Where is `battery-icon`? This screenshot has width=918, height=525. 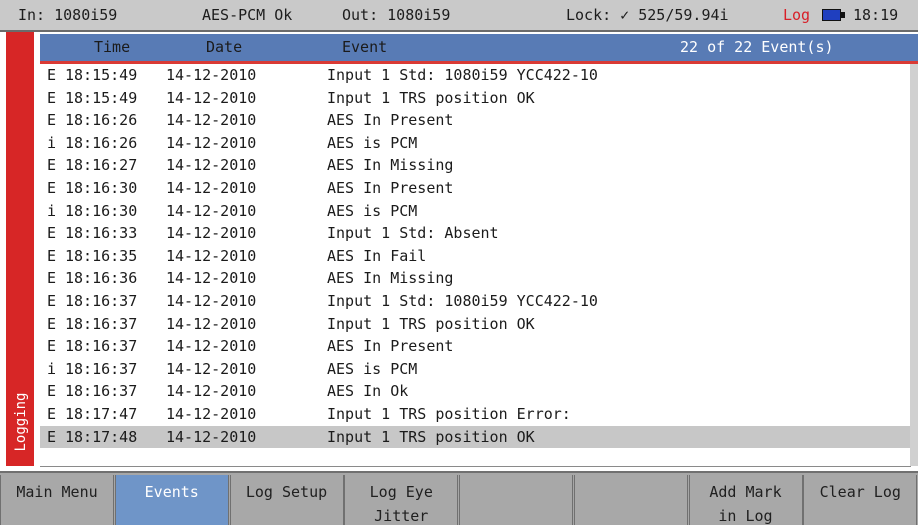
battery-icon is located at coordinates (834, 15).